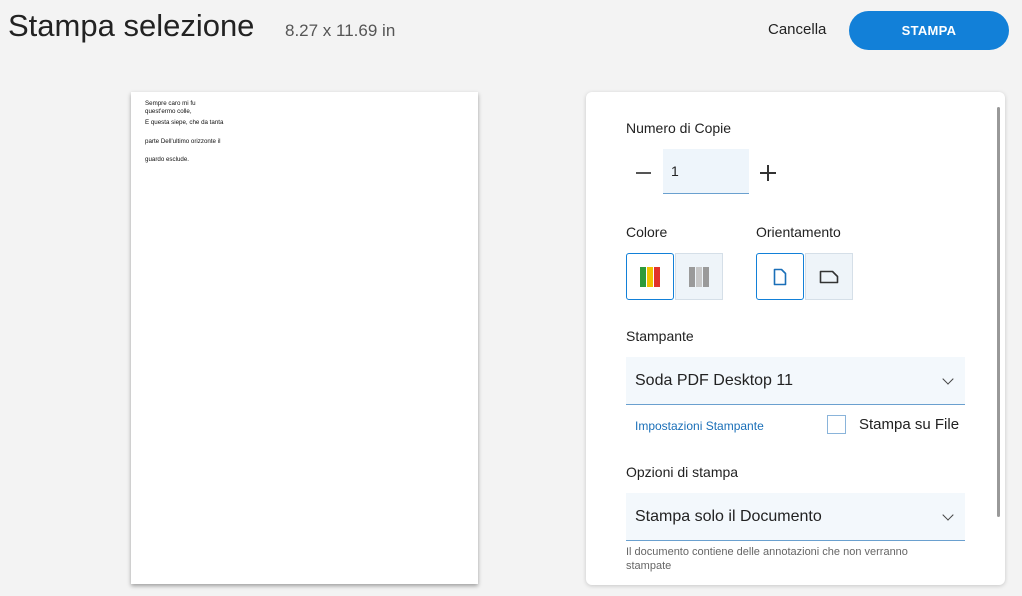 The image size is (1022, 596). I want to click on preview-line: parte Dell'ultimo orizzonte il, so click(183, 141).